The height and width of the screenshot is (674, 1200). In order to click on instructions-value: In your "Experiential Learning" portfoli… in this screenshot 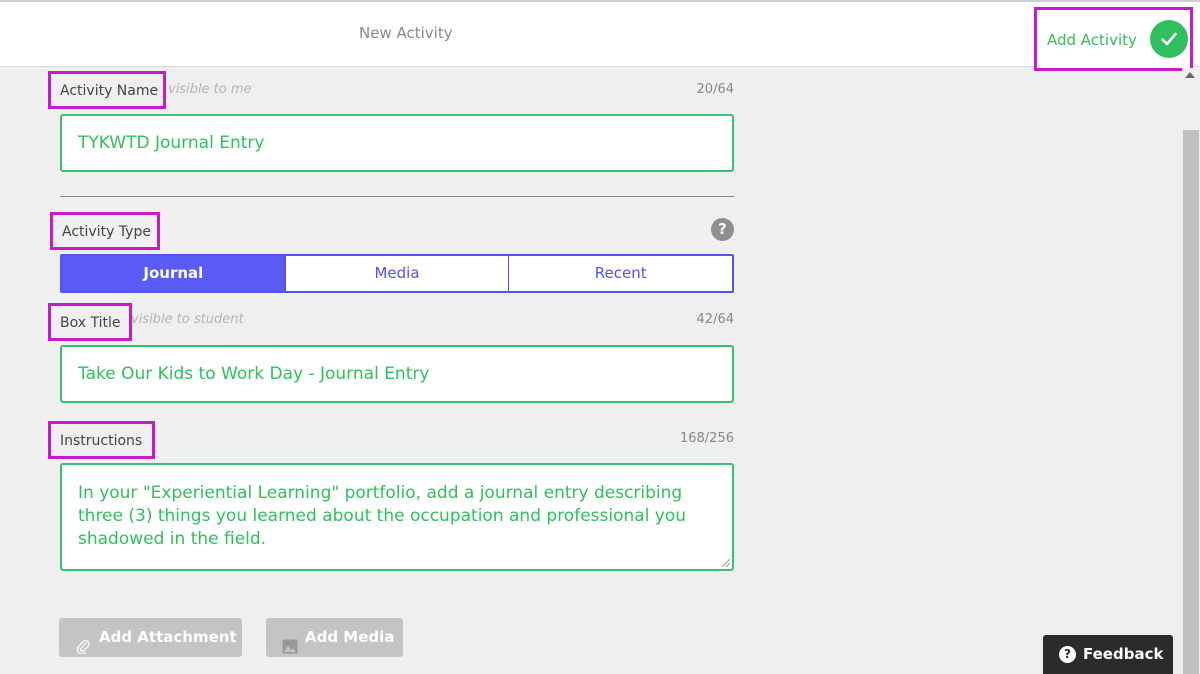, I will do `click(382, 516)`.